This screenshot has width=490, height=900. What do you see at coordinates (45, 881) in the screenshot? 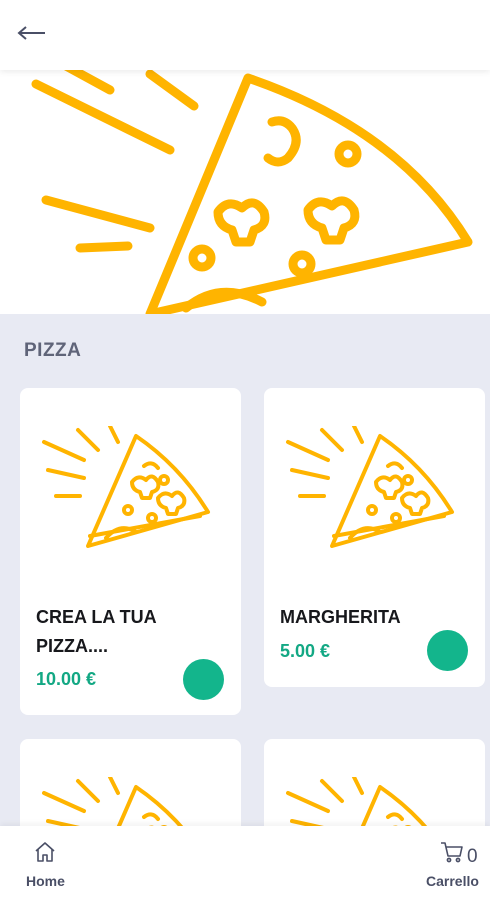
I see `nav-home-label: Home` at bounding box center [45, 881].